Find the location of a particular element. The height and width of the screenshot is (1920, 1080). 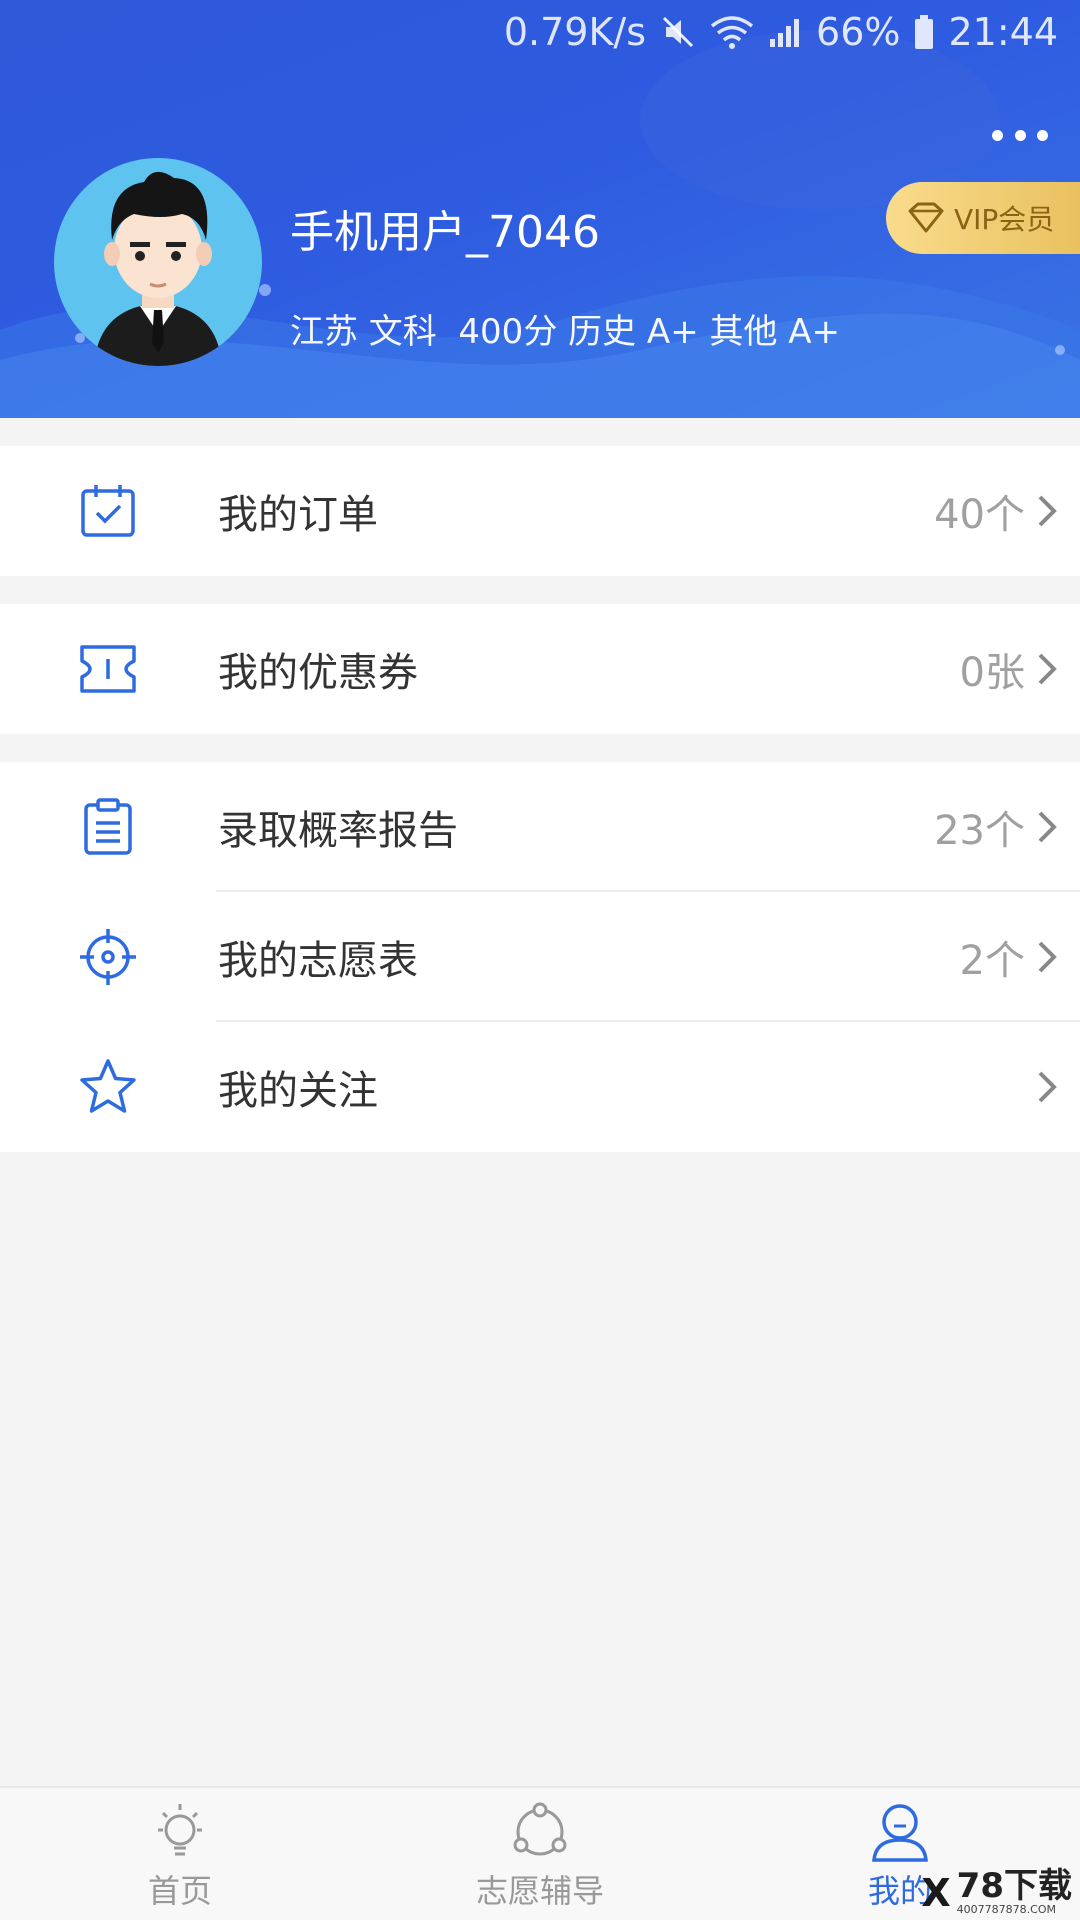

wifi-icon is located at coordinates (732, 32).